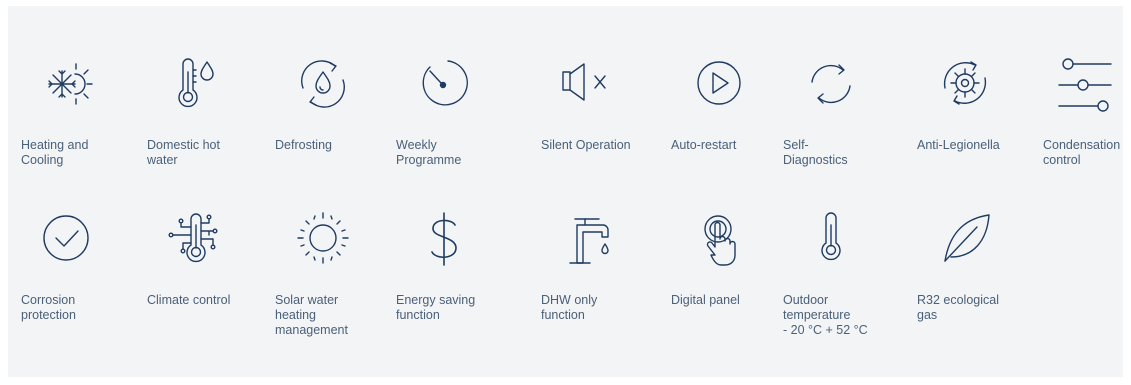  What do you see at coordinates (189, 300) in the screenshot?
I see `feature-label: Climate control` at bounding box center [189, 300].